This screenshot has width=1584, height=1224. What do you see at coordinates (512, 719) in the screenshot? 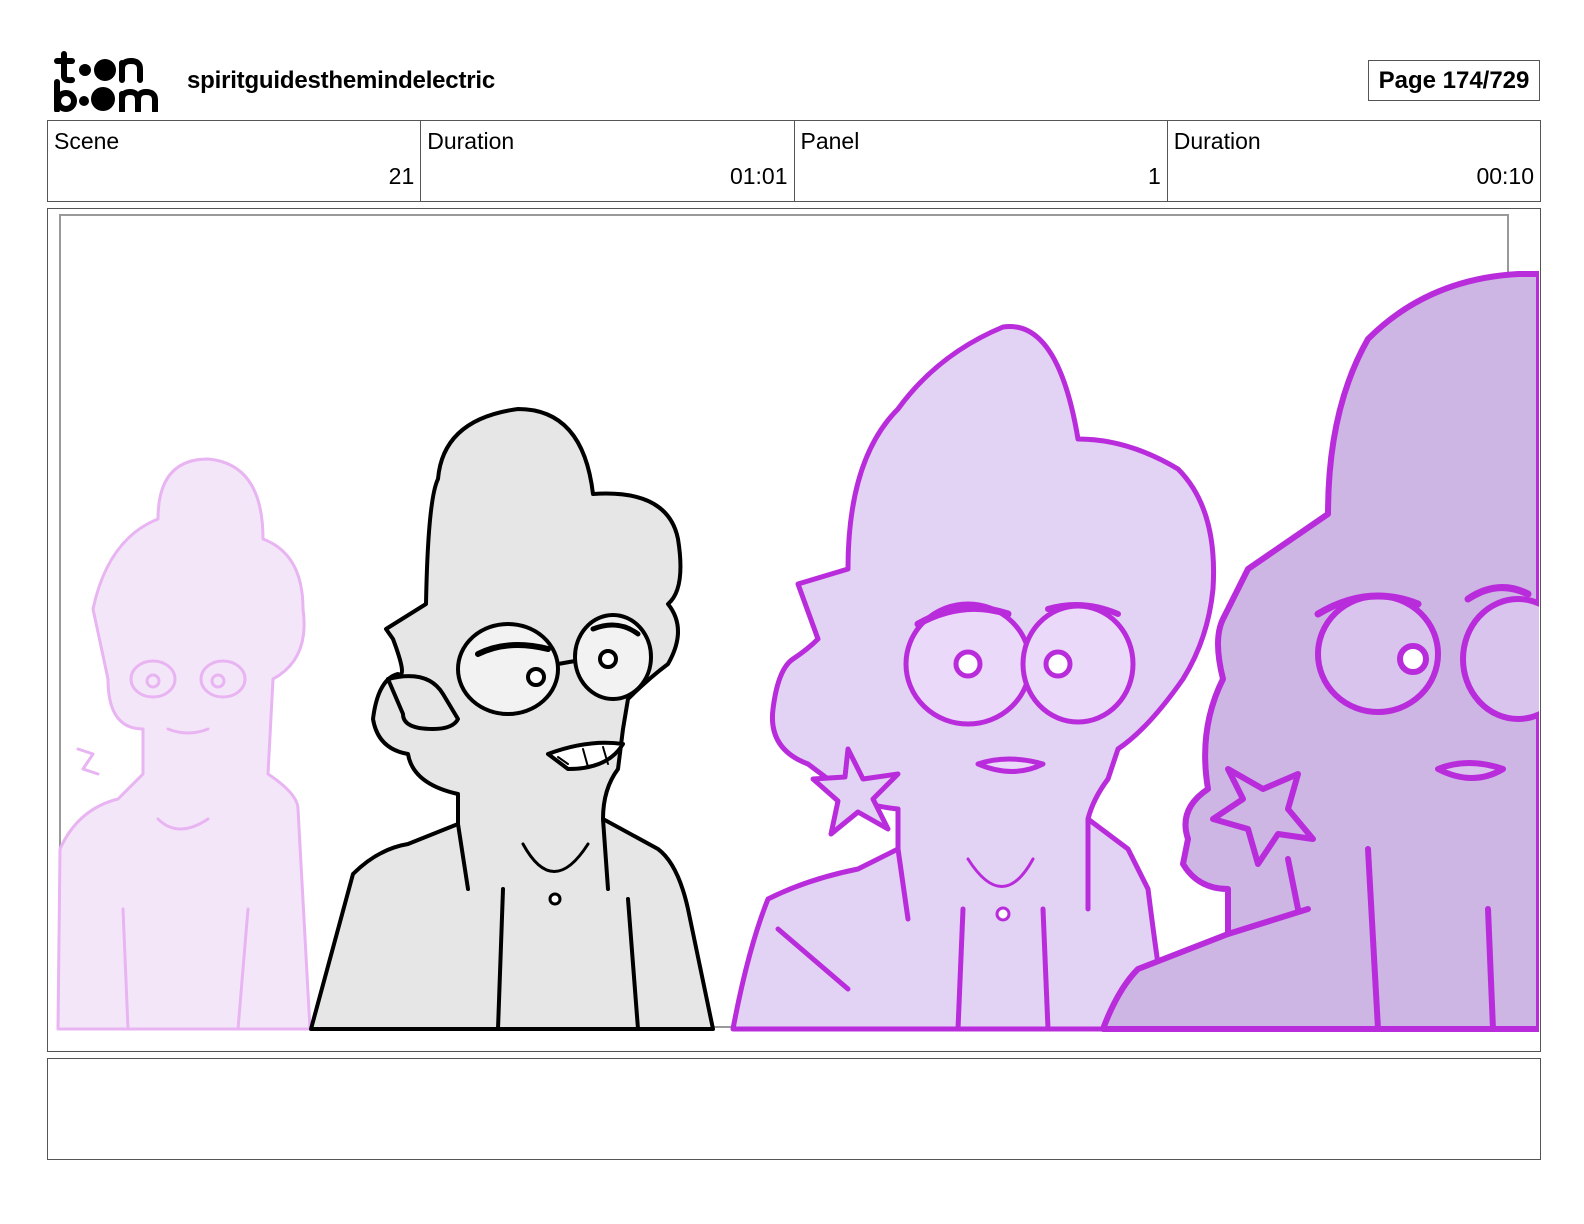
I see `character-gray-center` at bounding box center [512, 719].